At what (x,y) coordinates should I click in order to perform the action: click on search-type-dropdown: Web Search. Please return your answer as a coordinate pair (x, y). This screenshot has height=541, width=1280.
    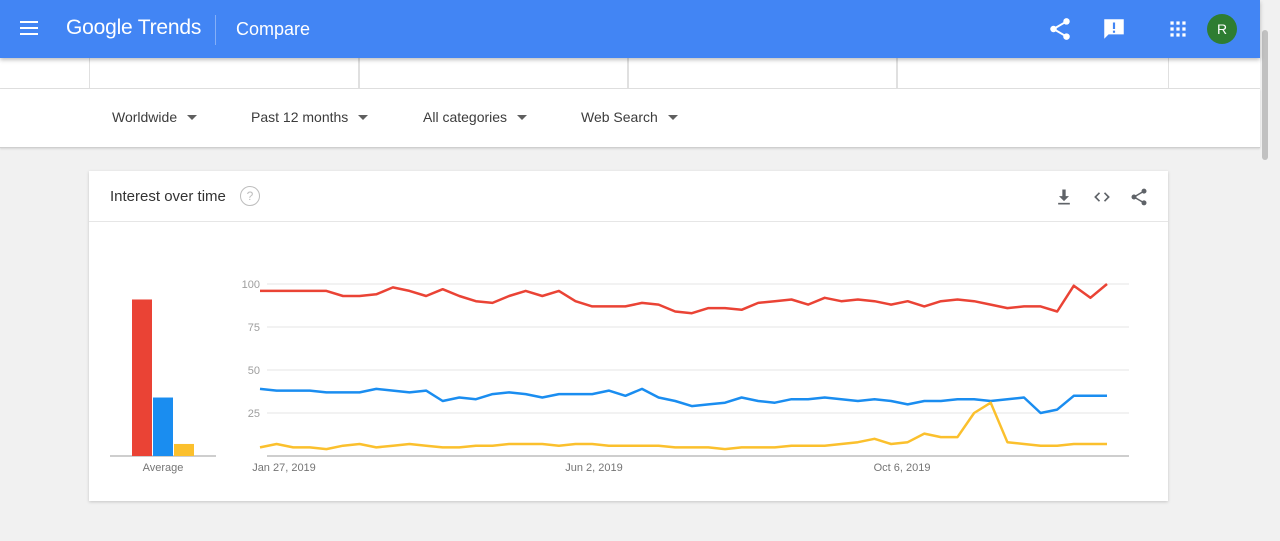
    Looking at the image, I should click on (629, 117).